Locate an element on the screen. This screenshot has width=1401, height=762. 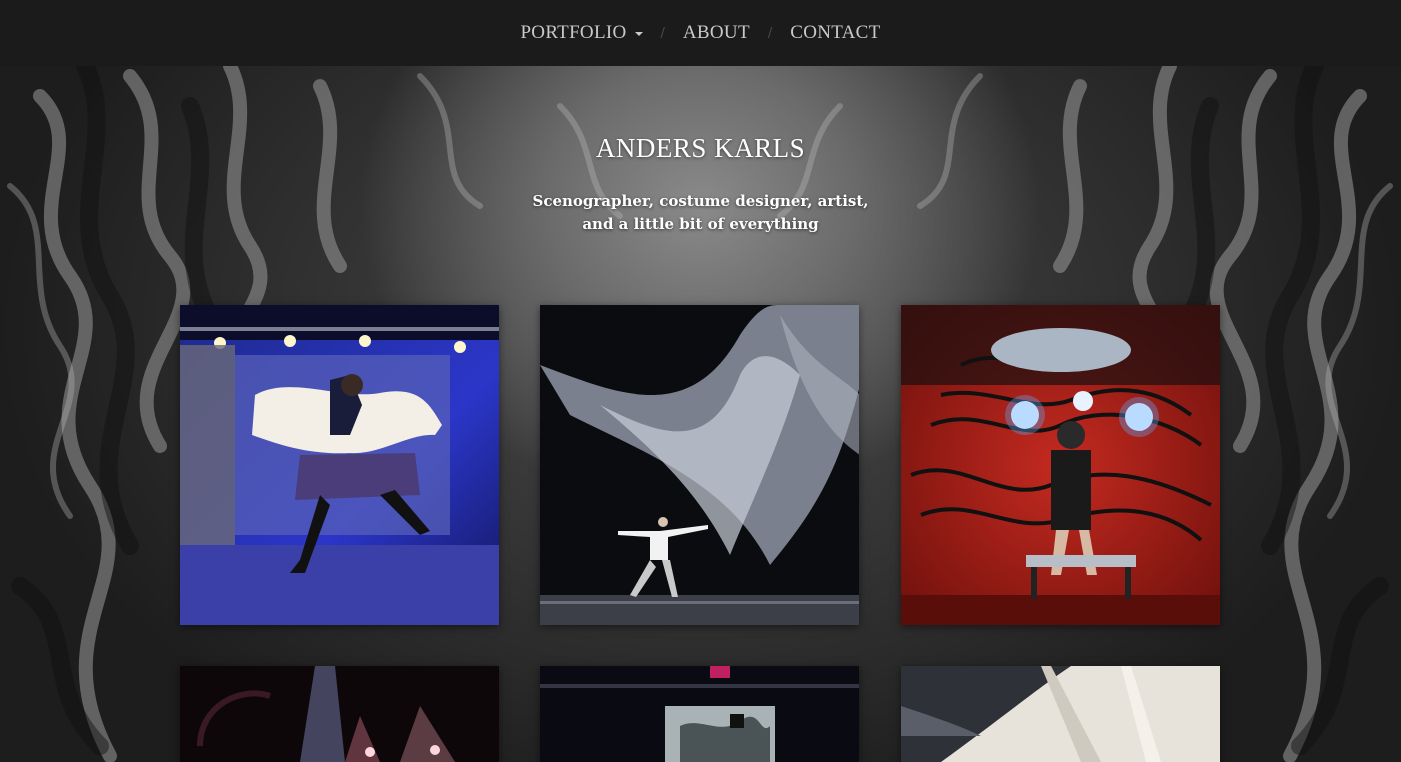
nav-item-contact-label: CONTACT is located at coordinates (835, 32).